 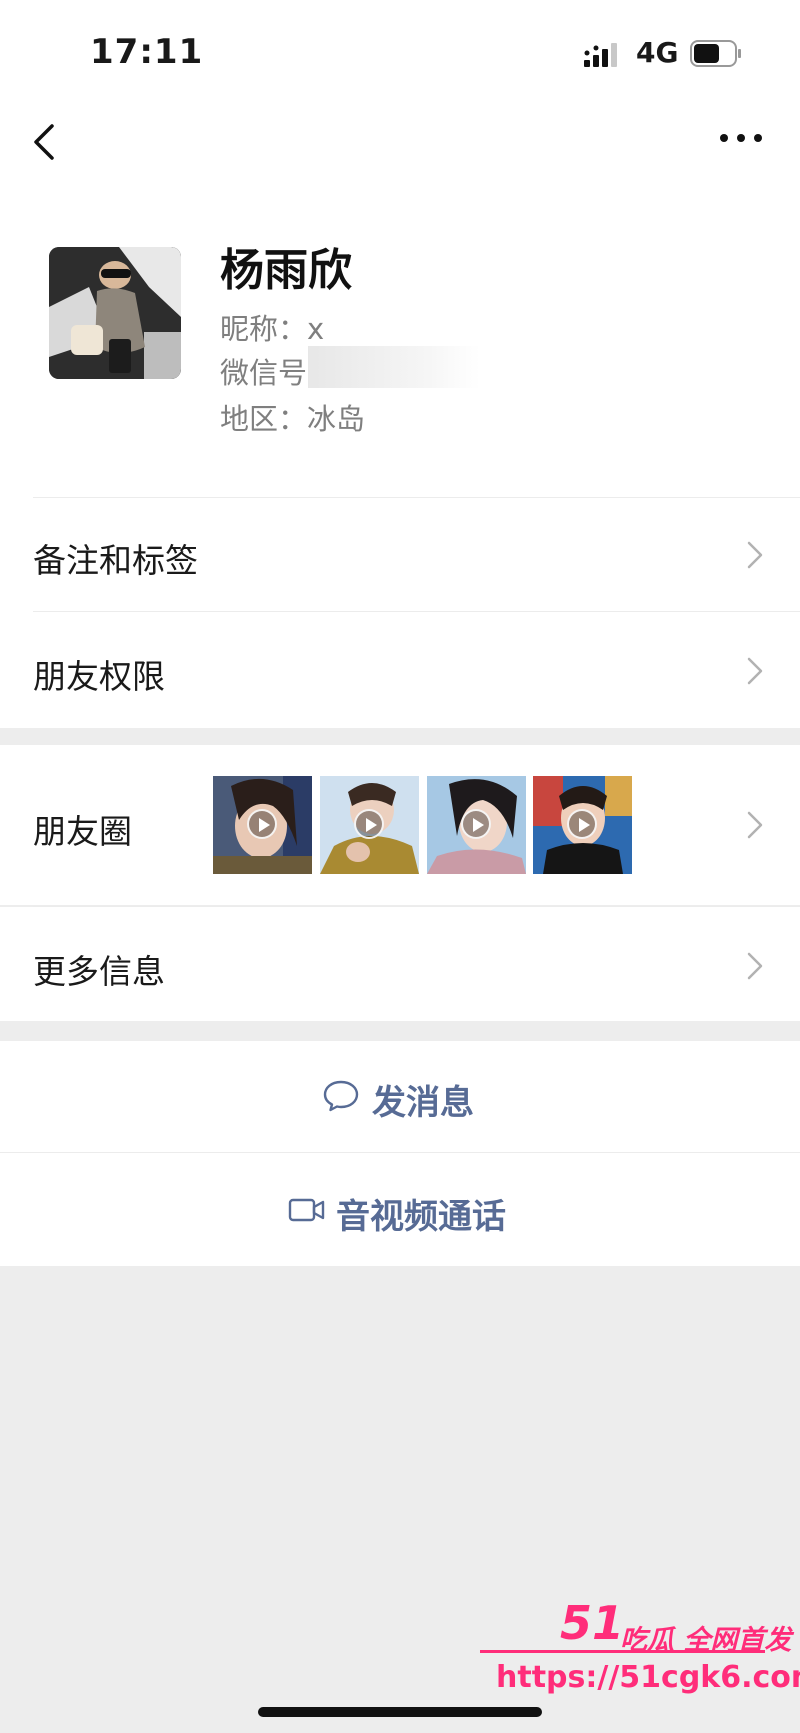 I want to click on video-call-button: 音视频通话, so click(x=400, y=1209).